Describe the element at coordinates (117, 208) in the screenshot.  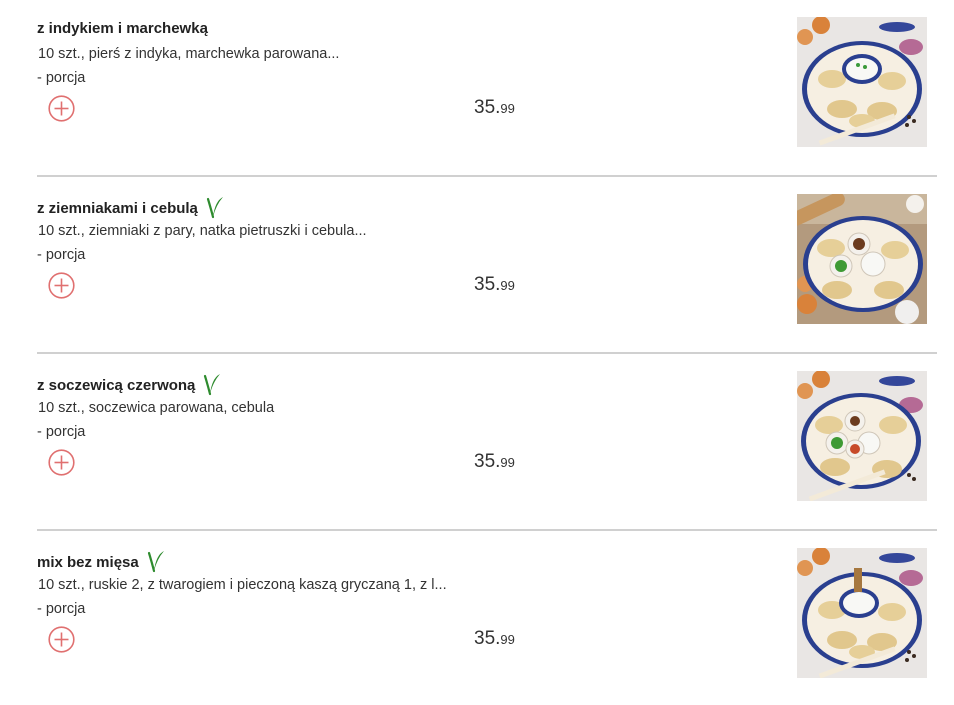
I see `item-title-text: z ziemniakami i cebulą` at that location.